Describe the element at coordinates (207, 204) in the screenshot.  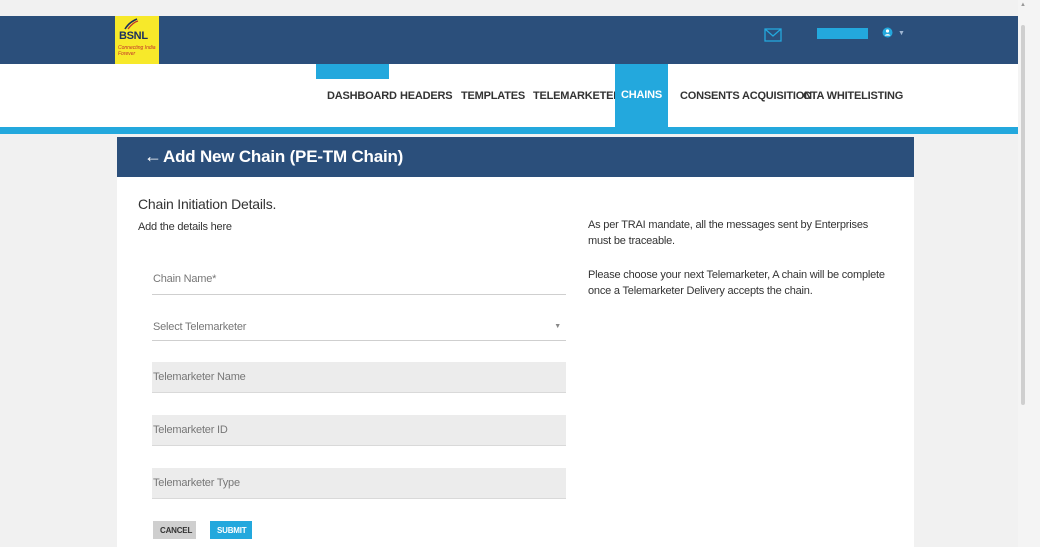
I see `section-title: Chain Initiation Details.` at that location.